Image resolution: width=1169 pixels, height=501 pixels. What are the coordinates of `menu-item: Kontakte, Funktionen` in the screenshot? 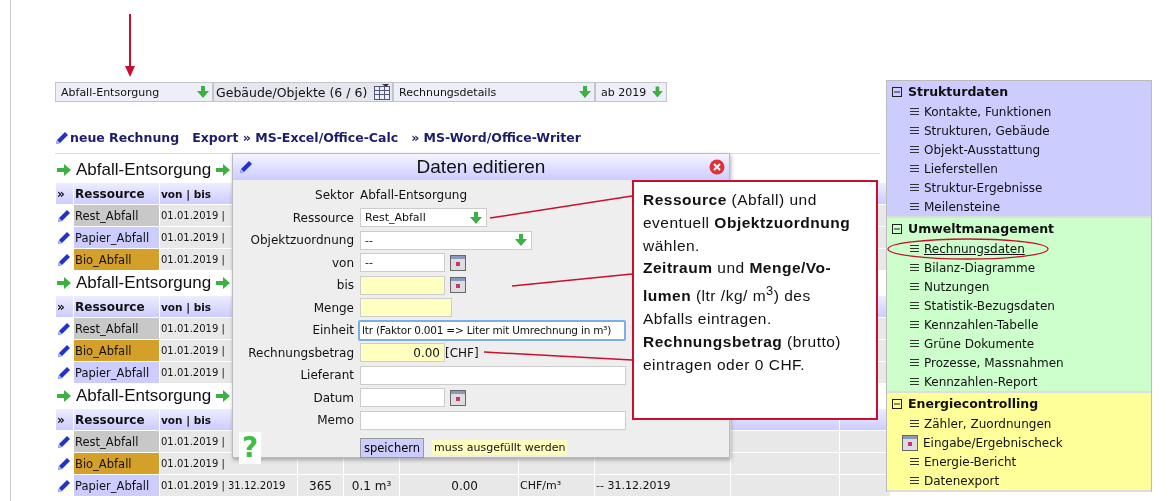 It's located at (988, 111).